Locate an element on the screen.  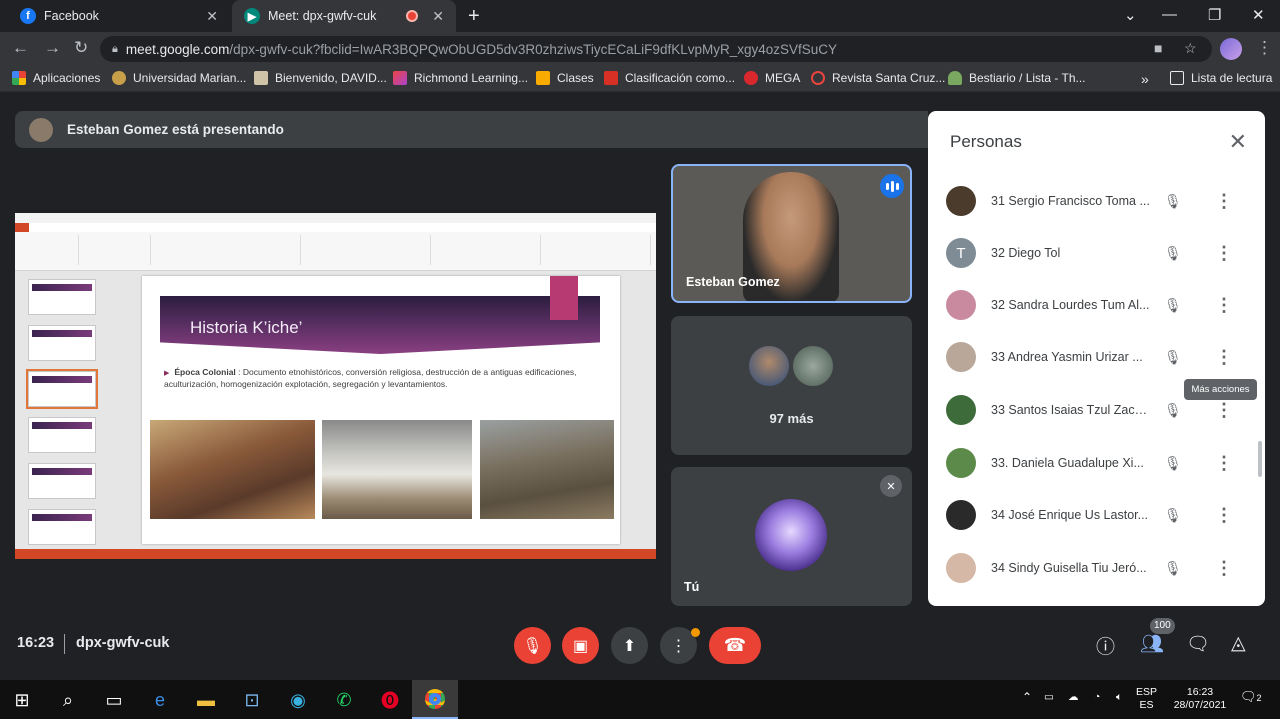
tab-search-icon: ⌄ is located at coordinates (1130, 15).